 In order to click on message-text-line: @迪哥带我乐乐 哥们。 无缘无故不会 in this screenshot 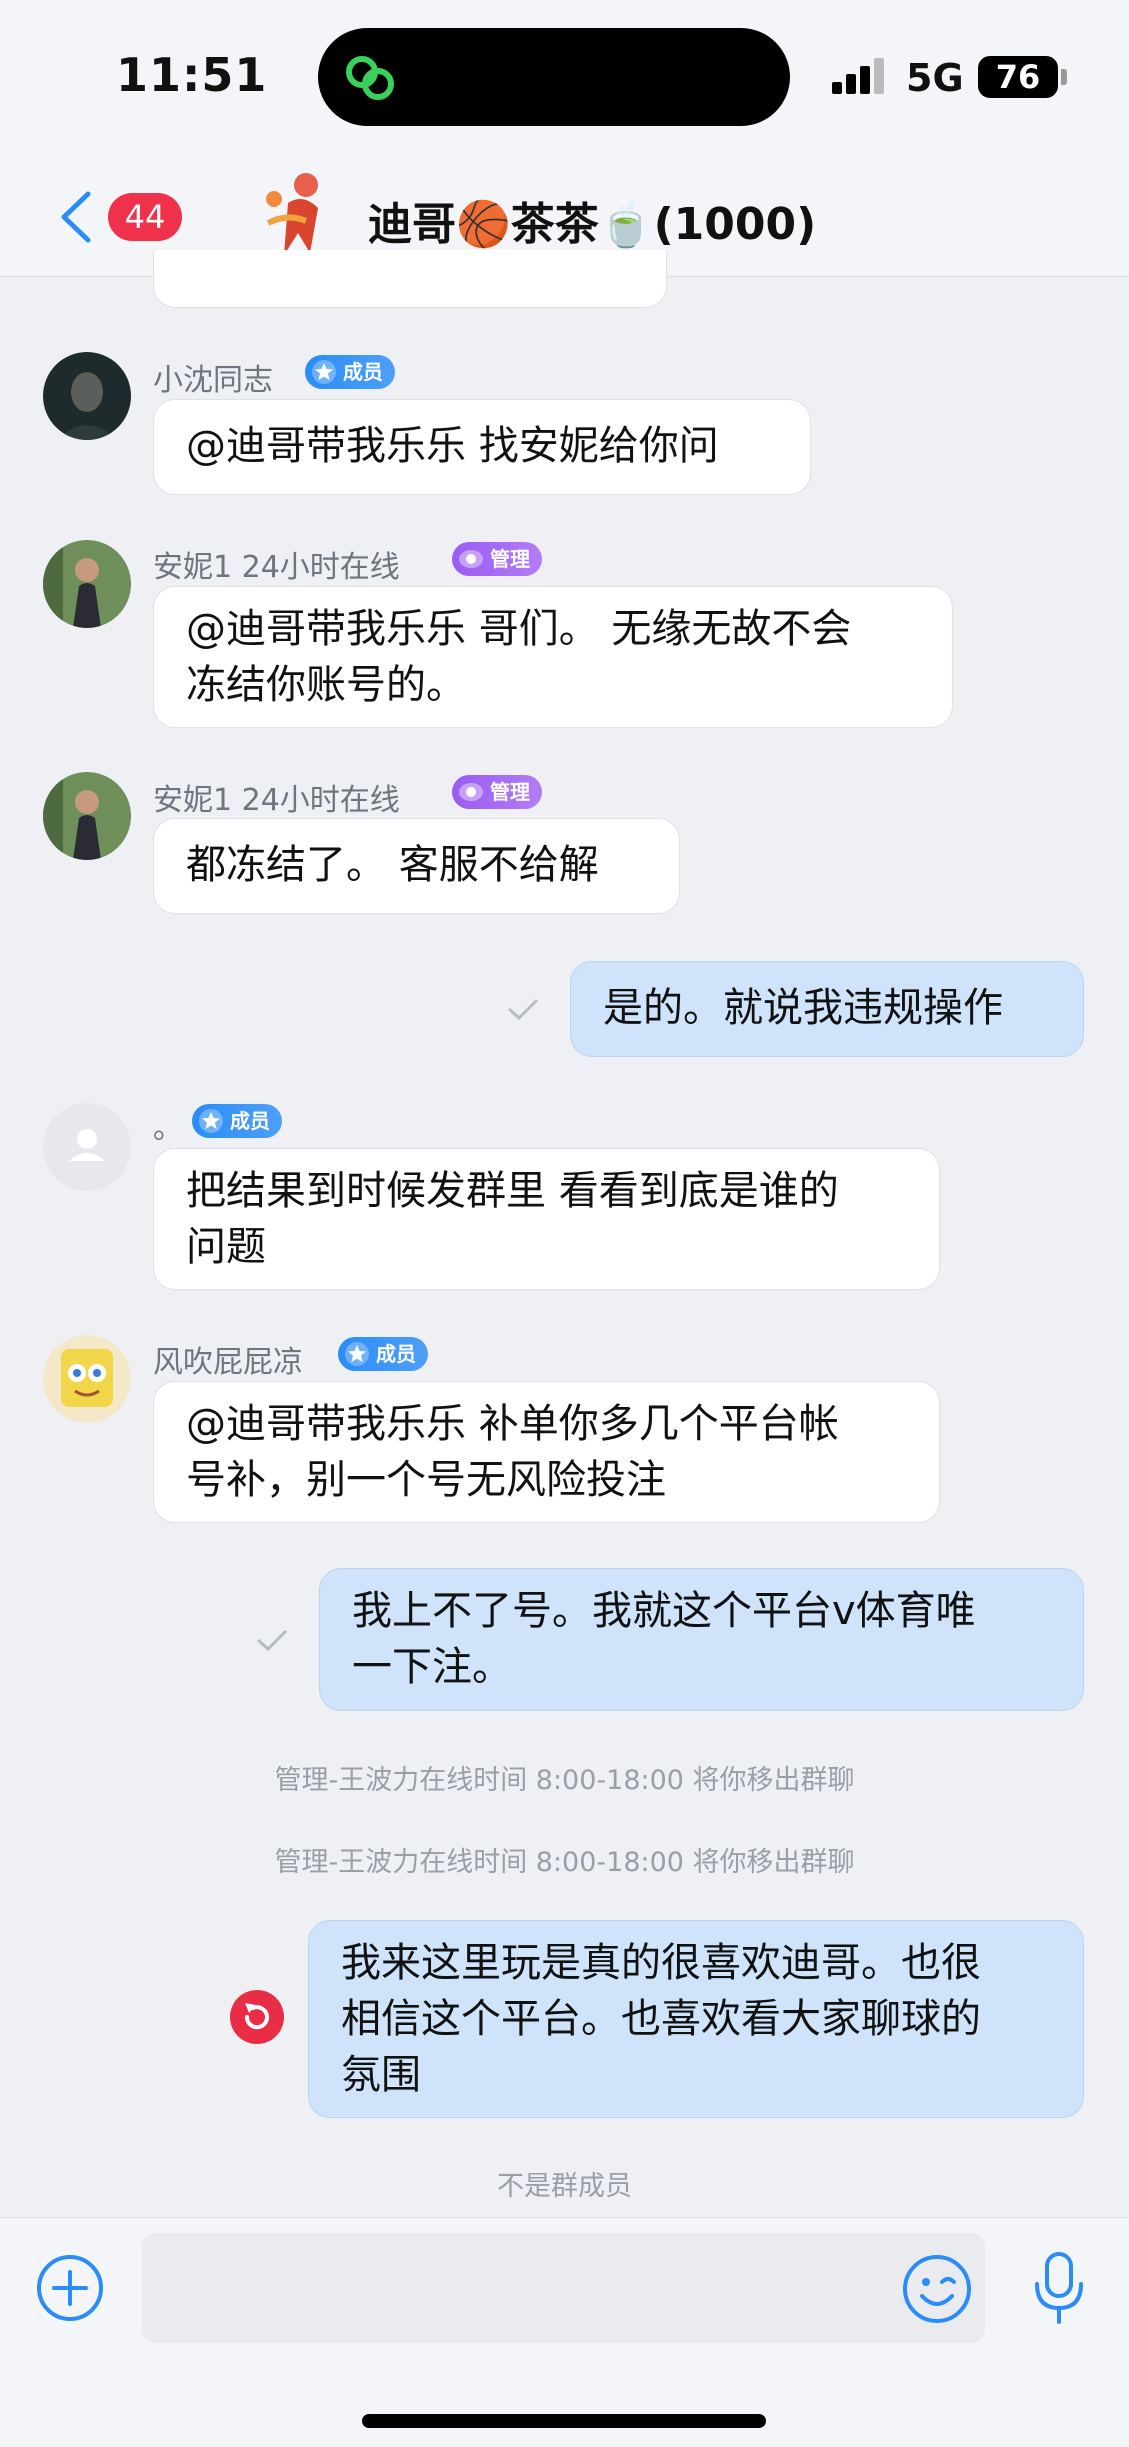, I will do `click(519, 629)`.